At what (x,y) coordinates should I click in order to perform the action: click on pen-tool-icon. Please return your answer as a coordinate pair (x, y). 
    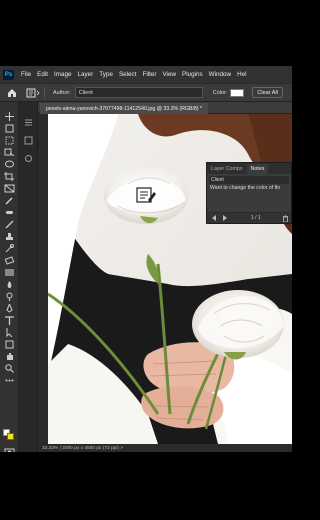
    Looking at the image, I should click on (9, 306).